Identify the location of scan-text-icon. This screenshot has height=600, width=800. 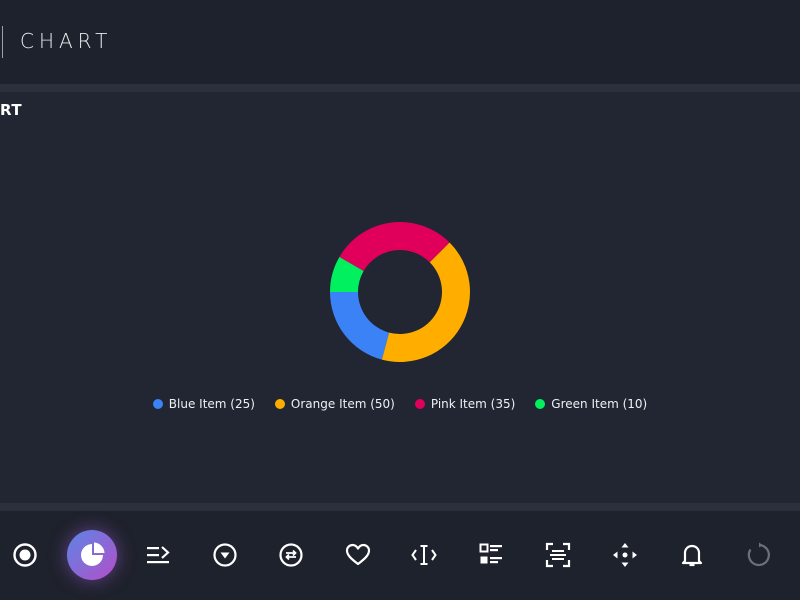
(558, 555).